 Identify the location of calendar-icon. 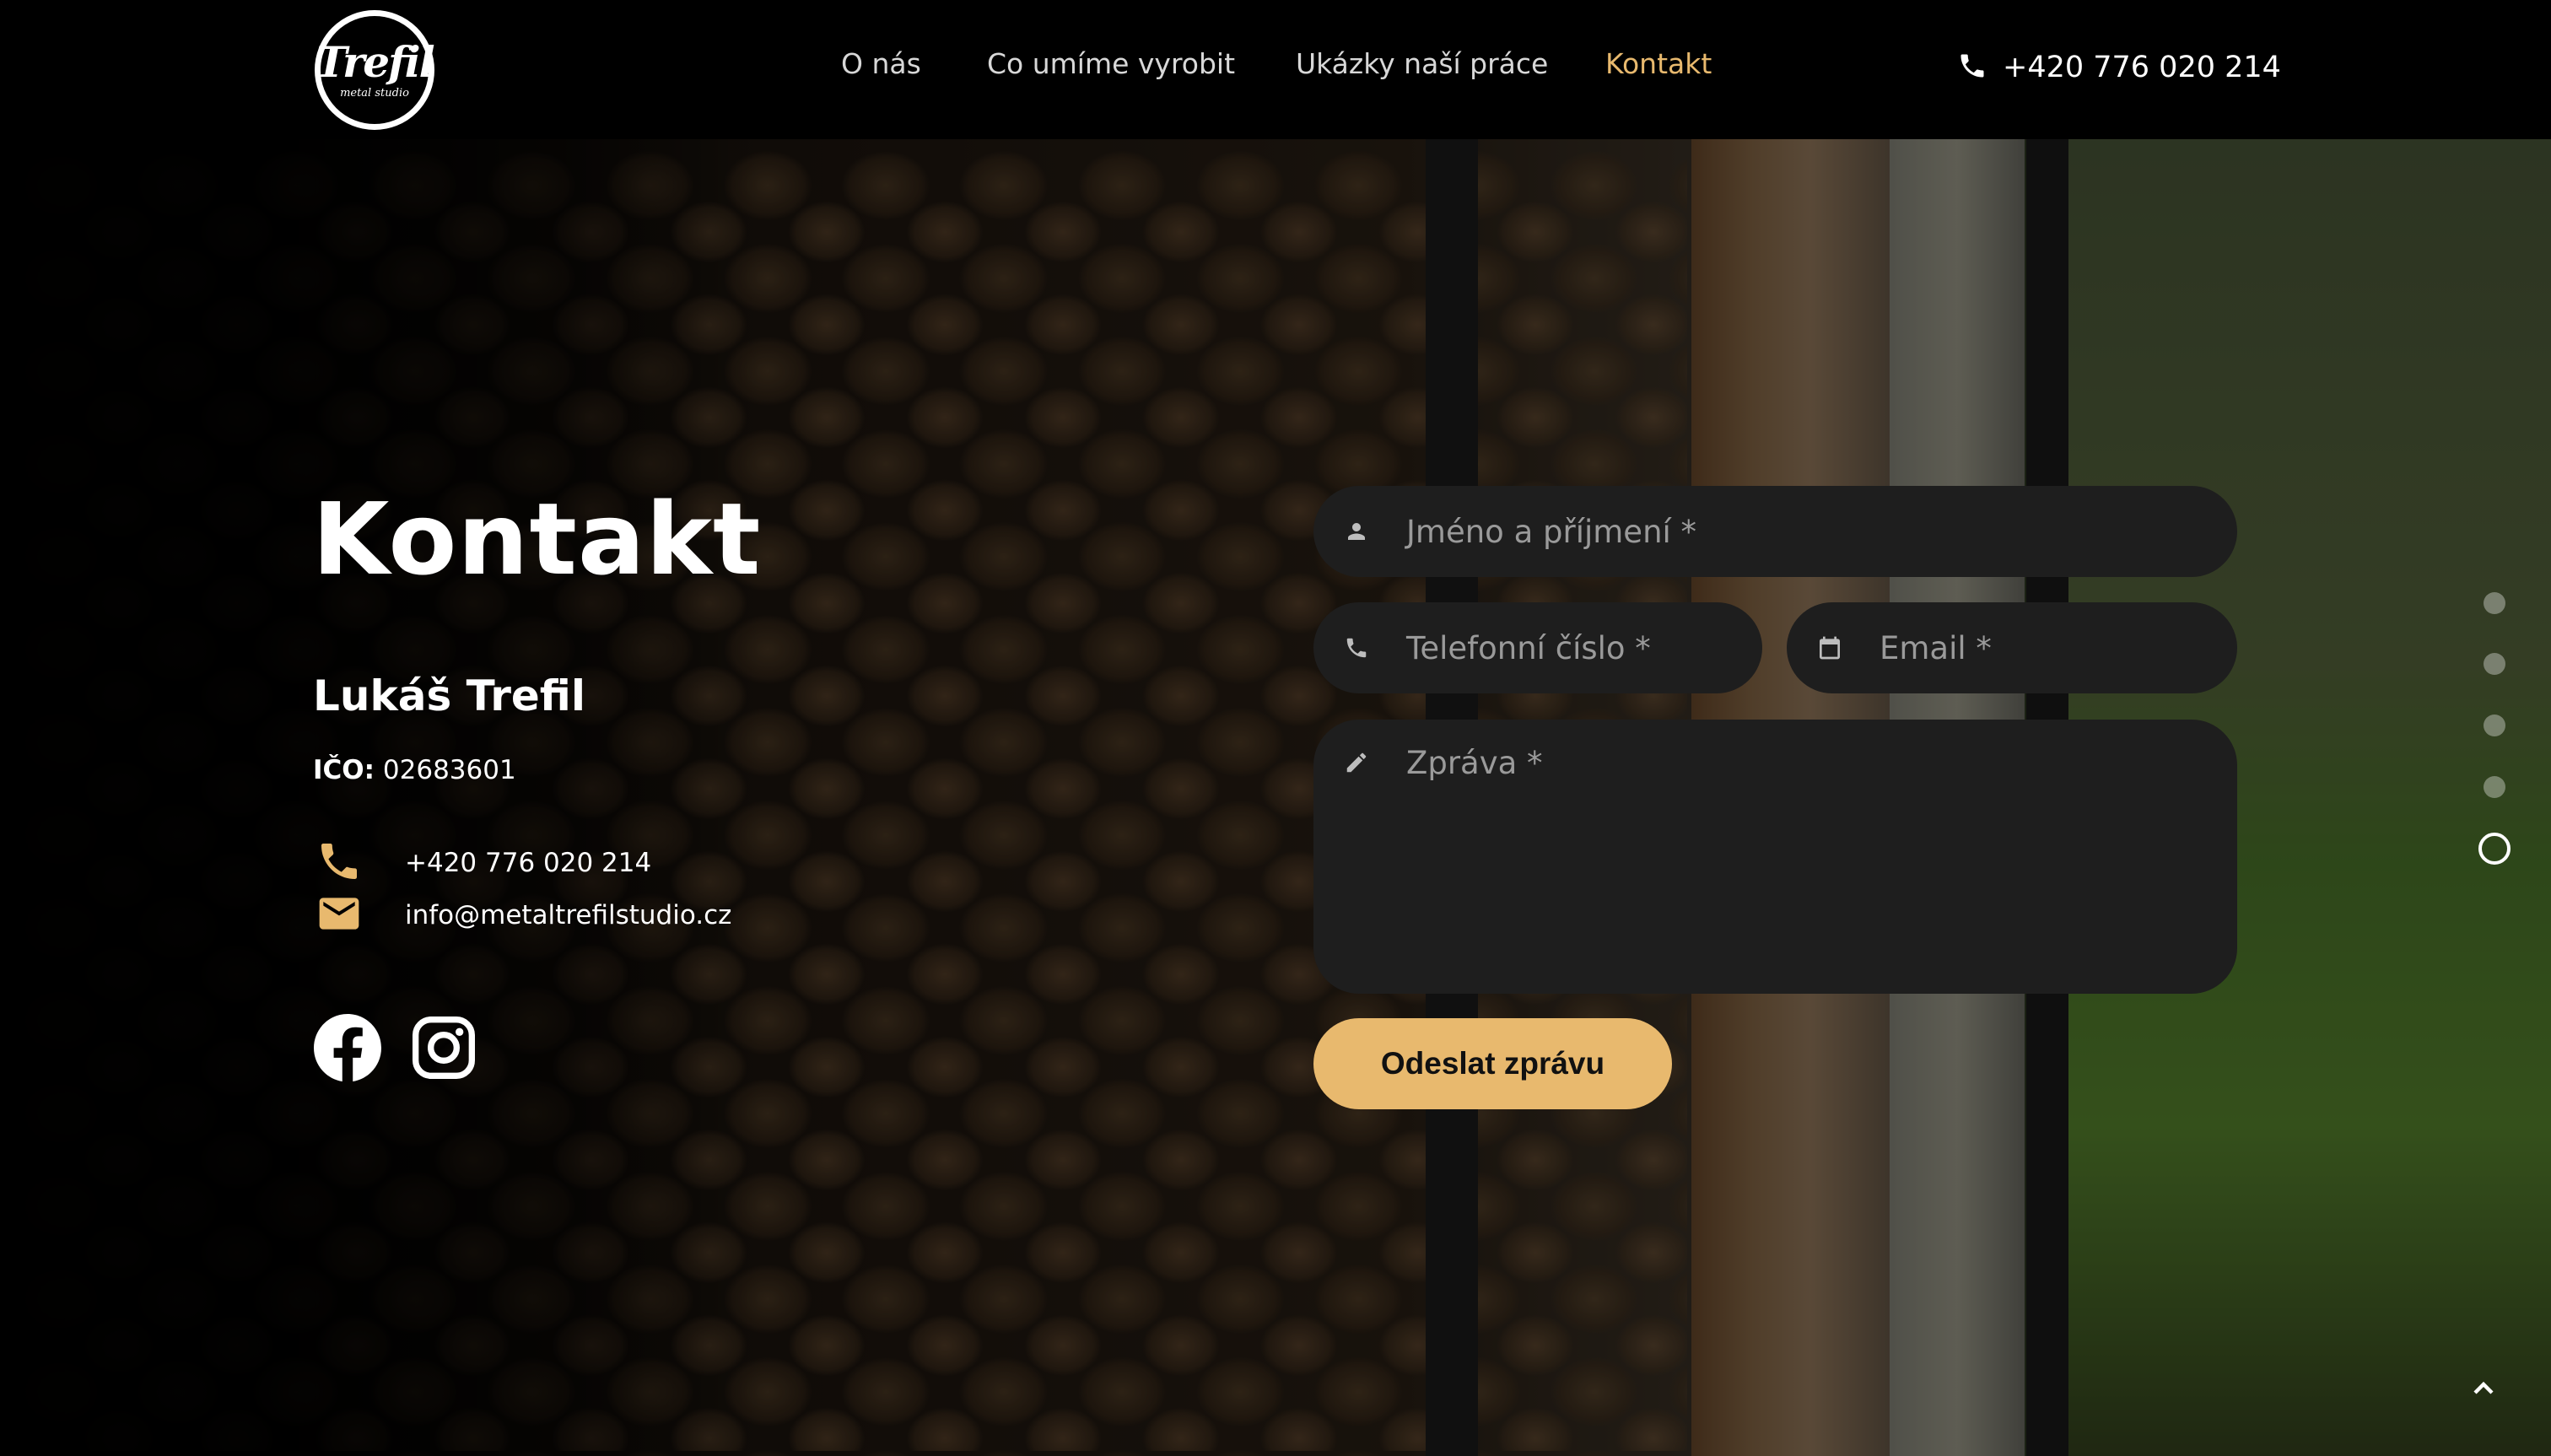
(1829, 648).